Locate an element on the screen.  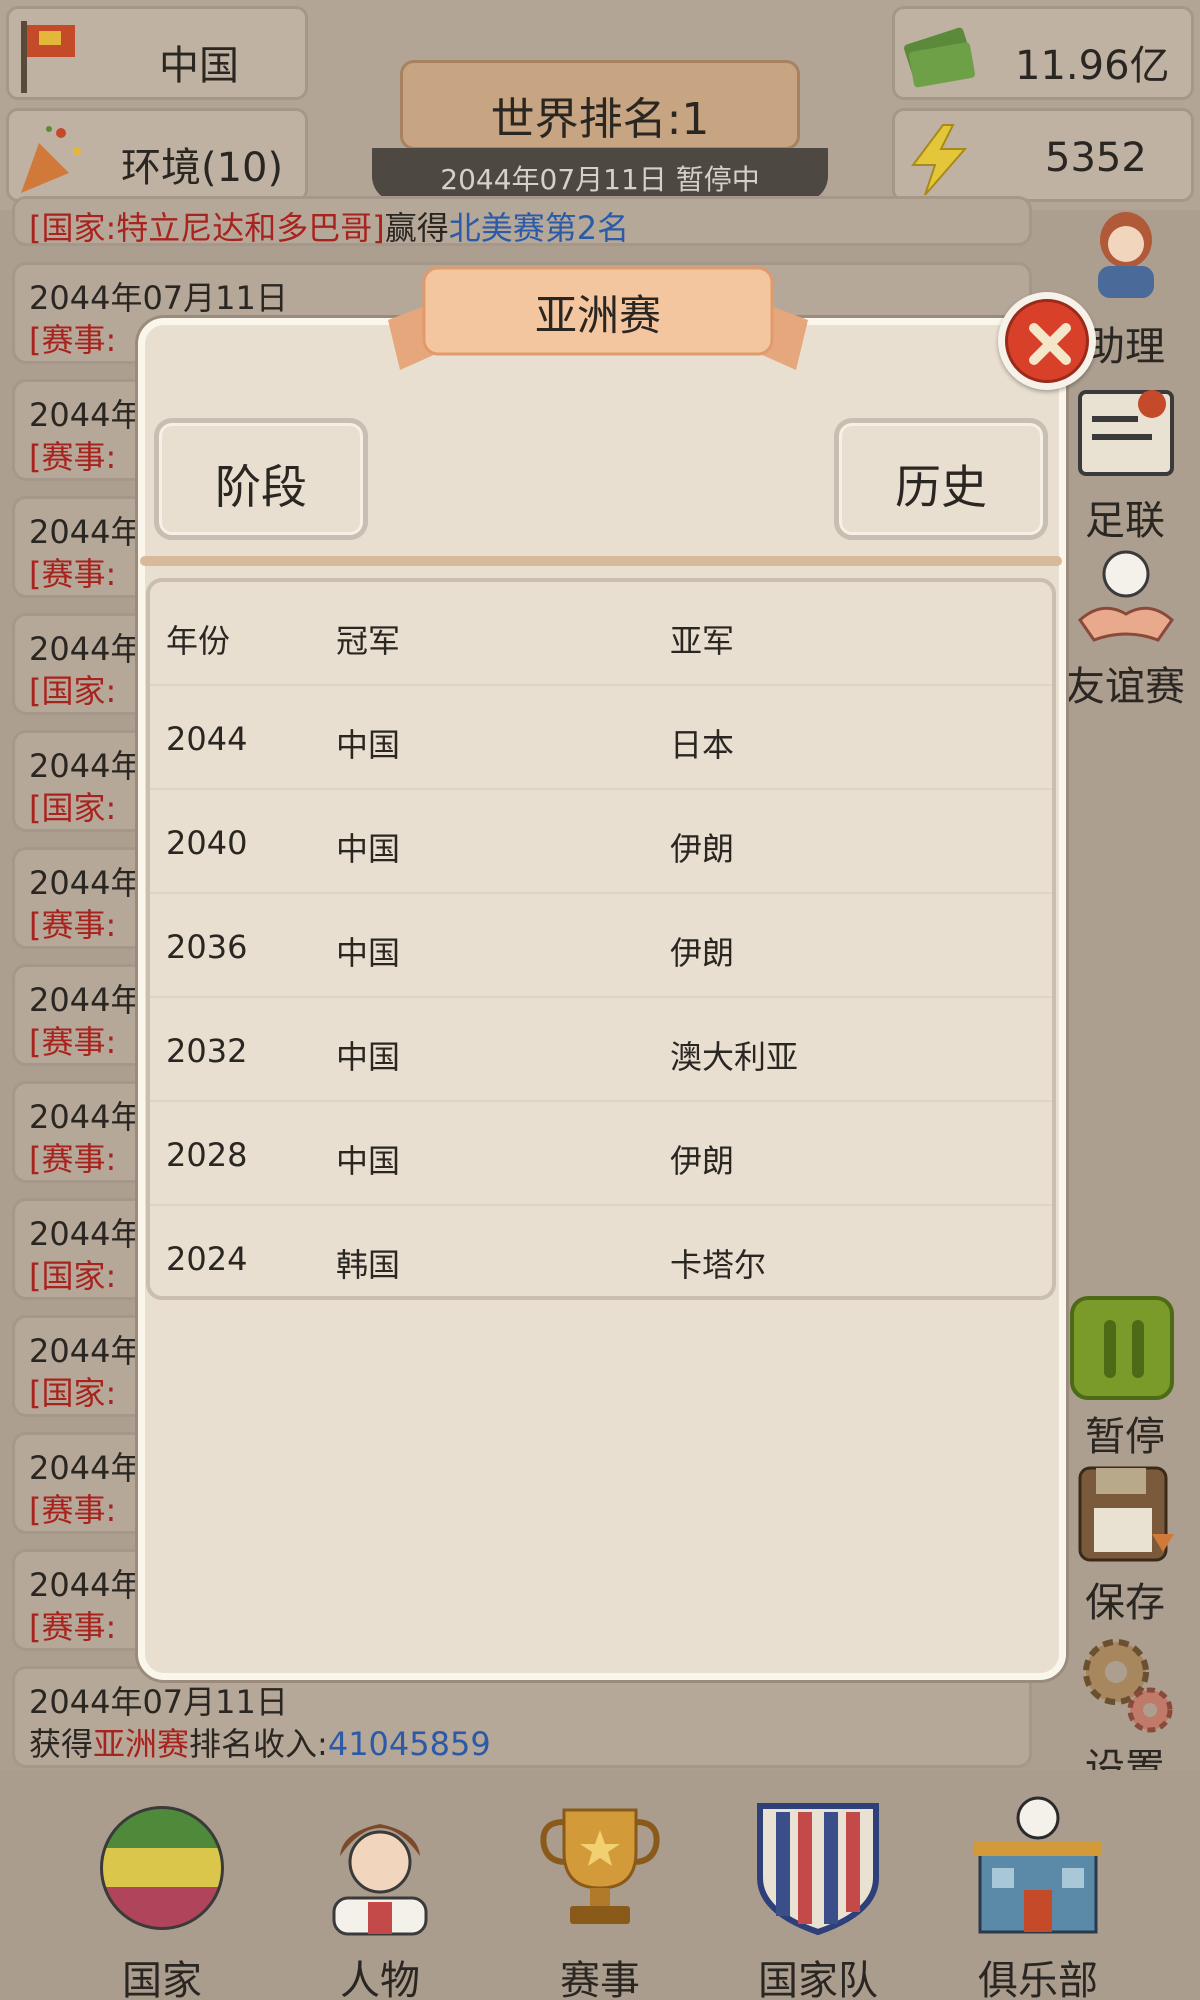
money-value: 11.96亿 is located at coordinates (1092, 66).